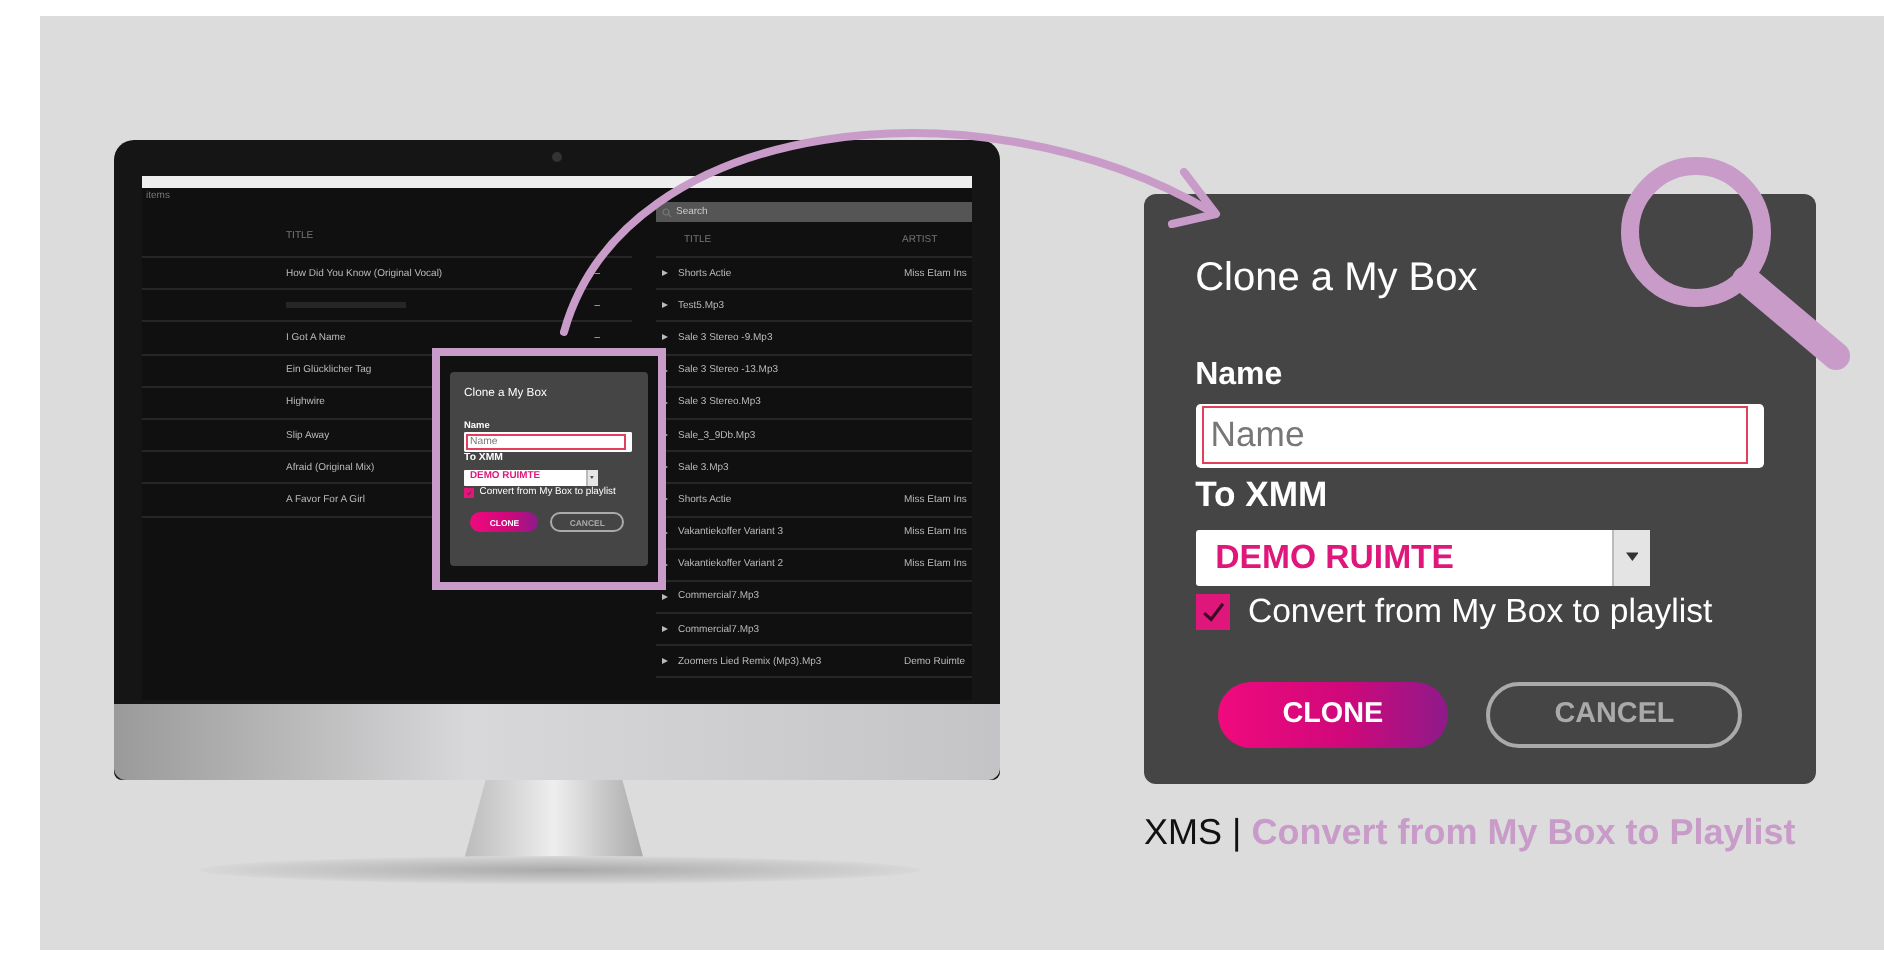 This screenshot has height=966, width=1884. What do you see at coordinates (1523, 833) in the screenshot?
I see `caption-title: Convert from My Box to Playlist` at bounding box center [1523, 833].